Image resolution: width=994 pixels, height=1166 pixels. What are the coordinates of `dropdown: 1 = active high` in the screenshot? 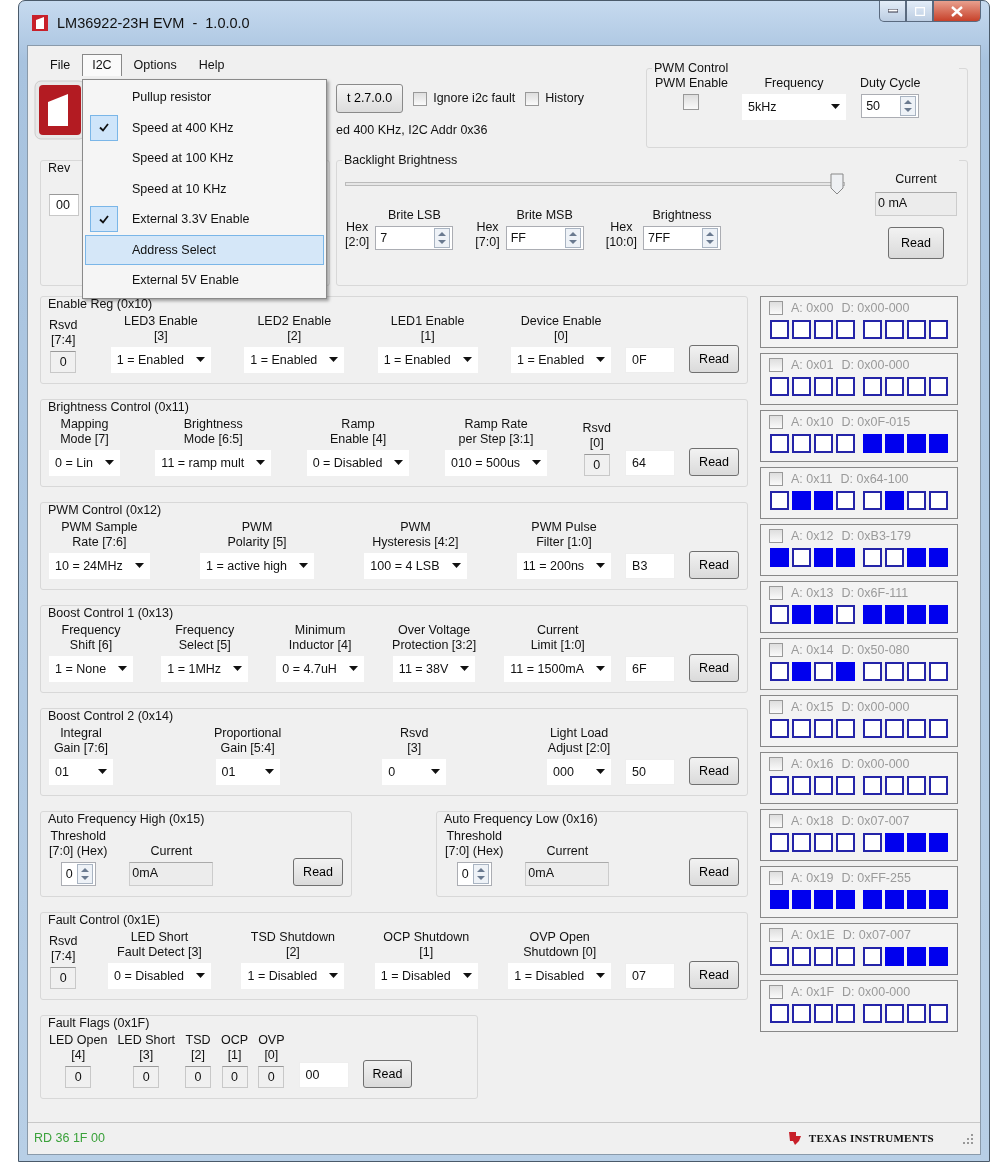 It's located at (257, 566).